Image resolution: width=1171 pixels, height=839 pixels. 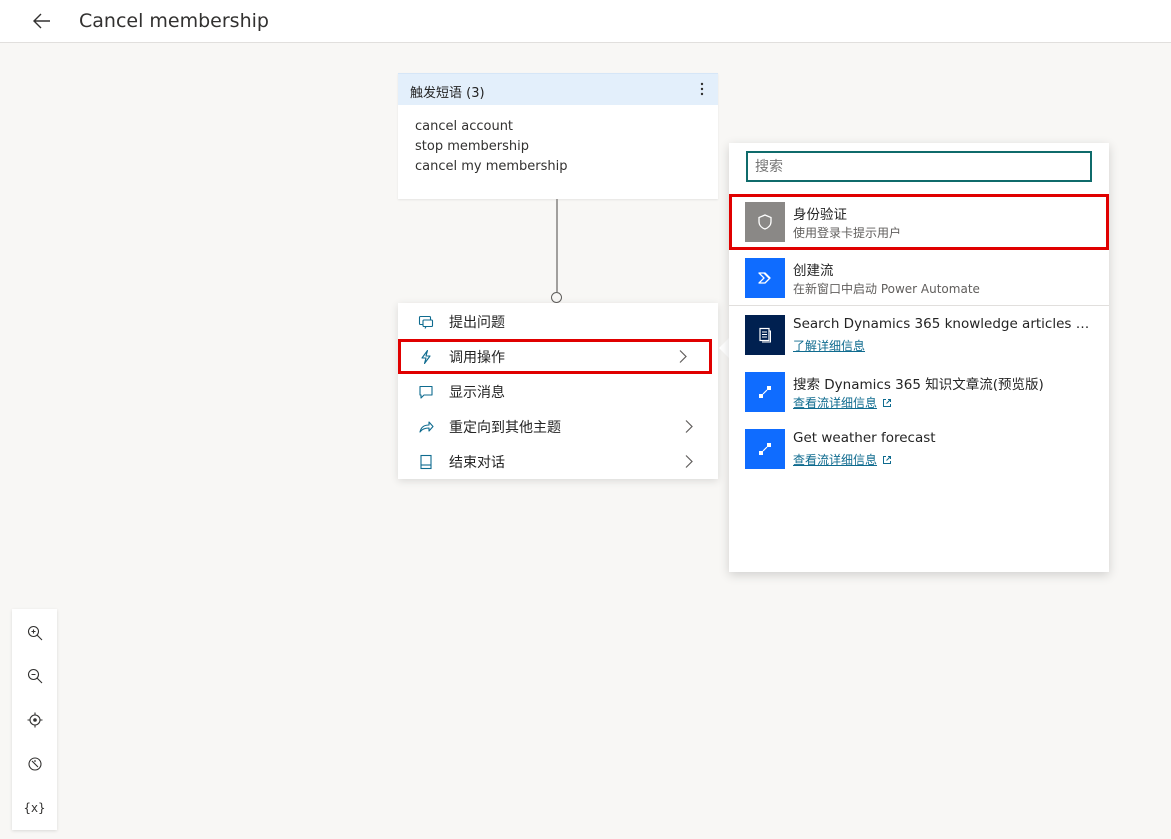 I want to click on document-icon, so click(x=765, y=335).